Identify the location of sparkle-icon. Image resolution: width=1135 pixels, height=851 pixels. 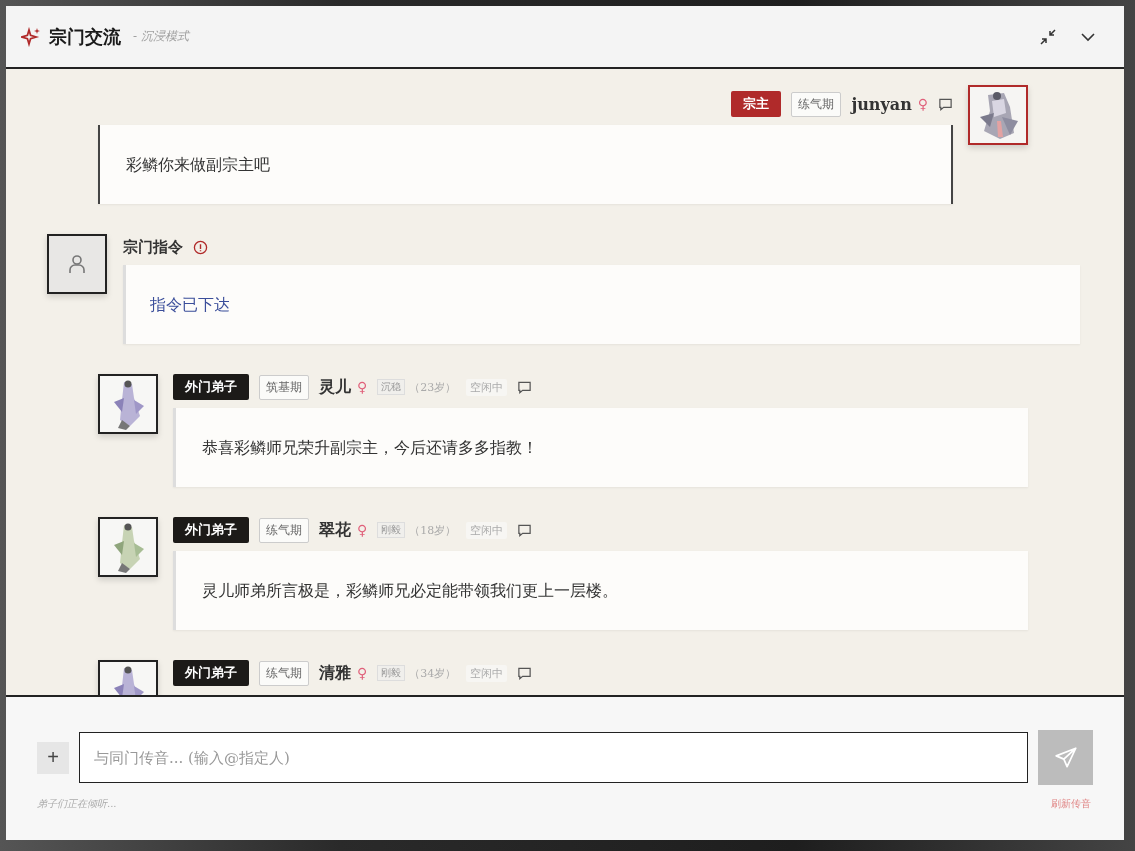
(31, 36).